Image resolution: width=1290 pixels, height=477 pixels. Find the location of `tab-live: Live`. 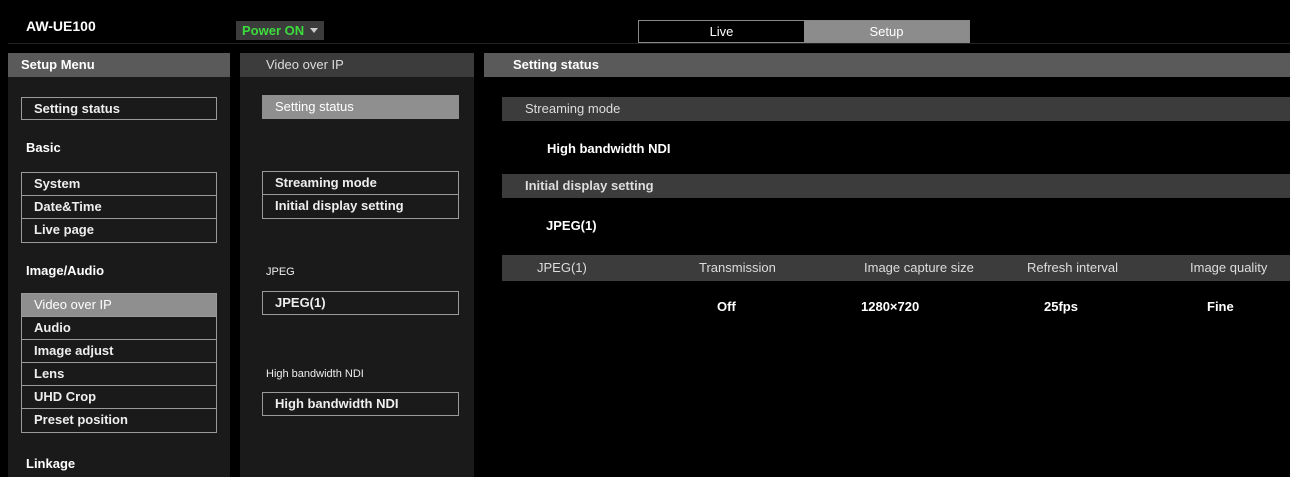

tab-live: Live is located at coordinates (721, 31).